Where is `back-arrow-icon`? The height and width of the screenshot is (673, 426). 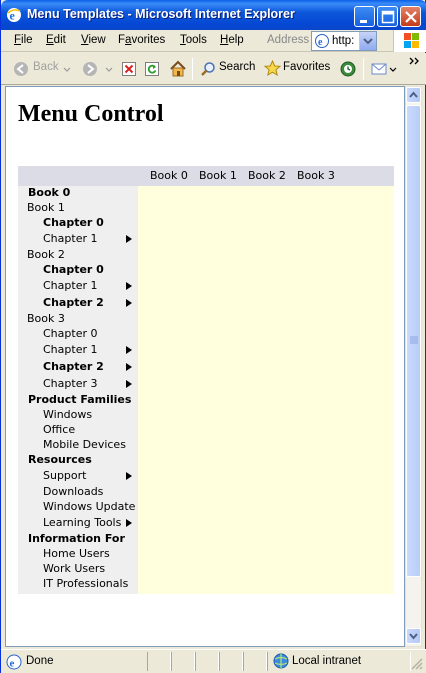
back-arrow-icon is located at coordinates (21, 69).